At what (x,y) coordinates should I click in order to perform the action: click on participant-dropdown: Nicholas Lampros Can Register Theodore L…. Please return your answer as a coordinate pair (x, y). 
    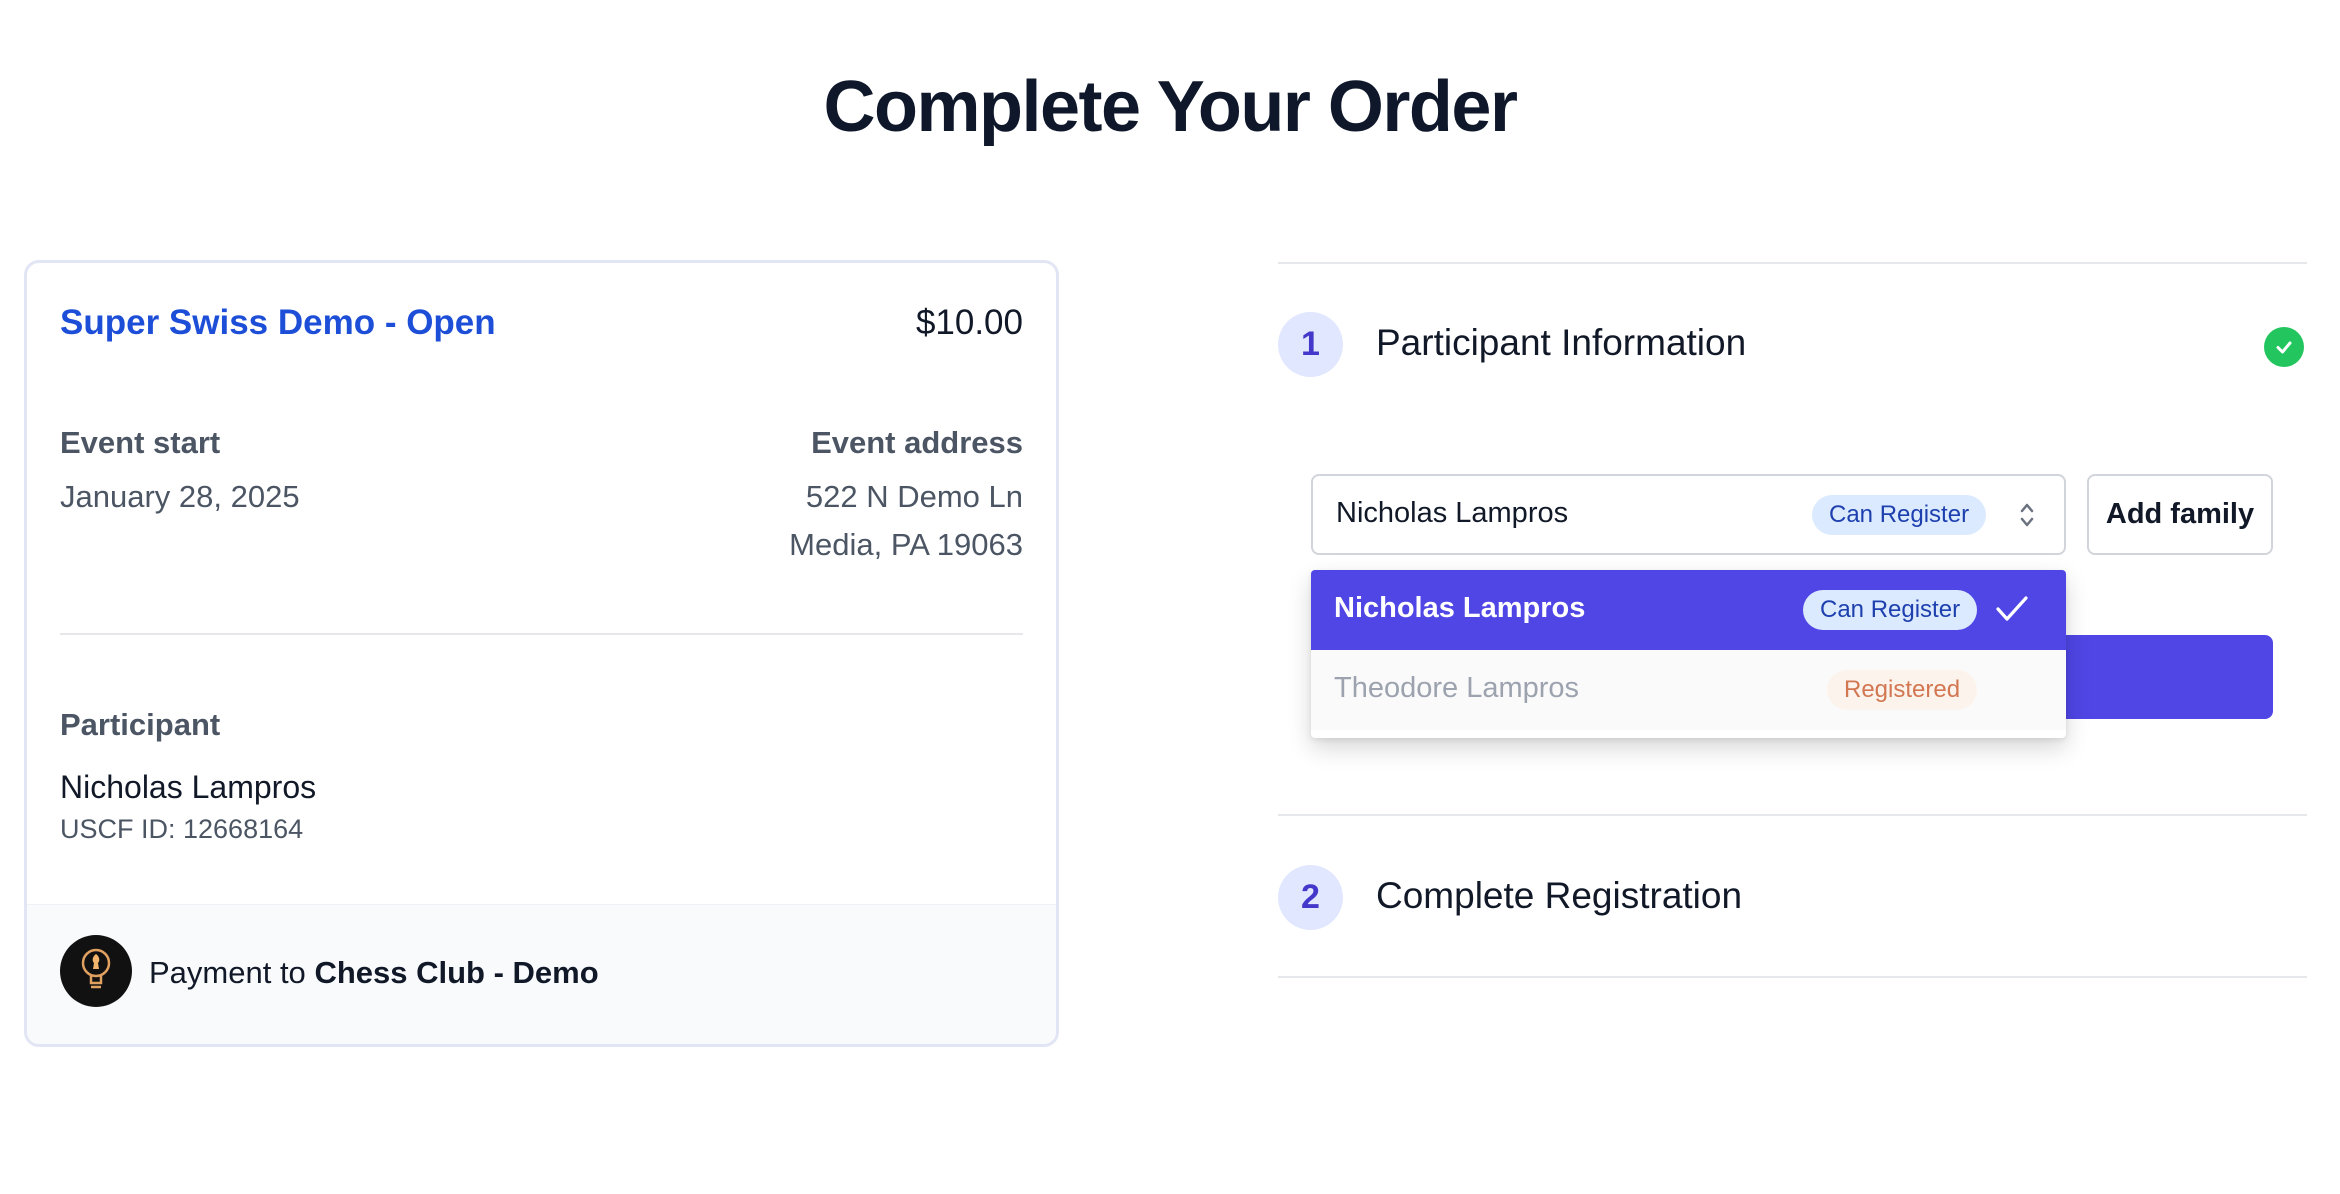
    Looking at the image, I should click on (1688, 654).